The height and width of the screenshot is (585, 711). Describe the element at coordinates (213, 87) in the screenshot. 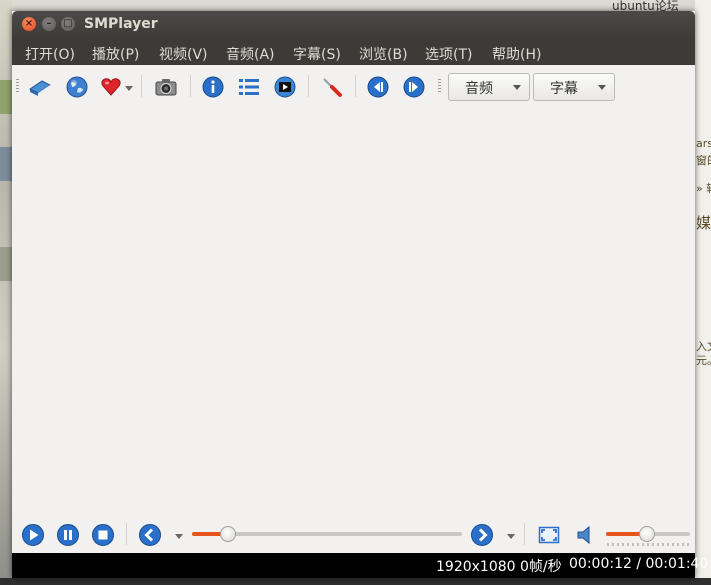

I see `info-icon` at that location.